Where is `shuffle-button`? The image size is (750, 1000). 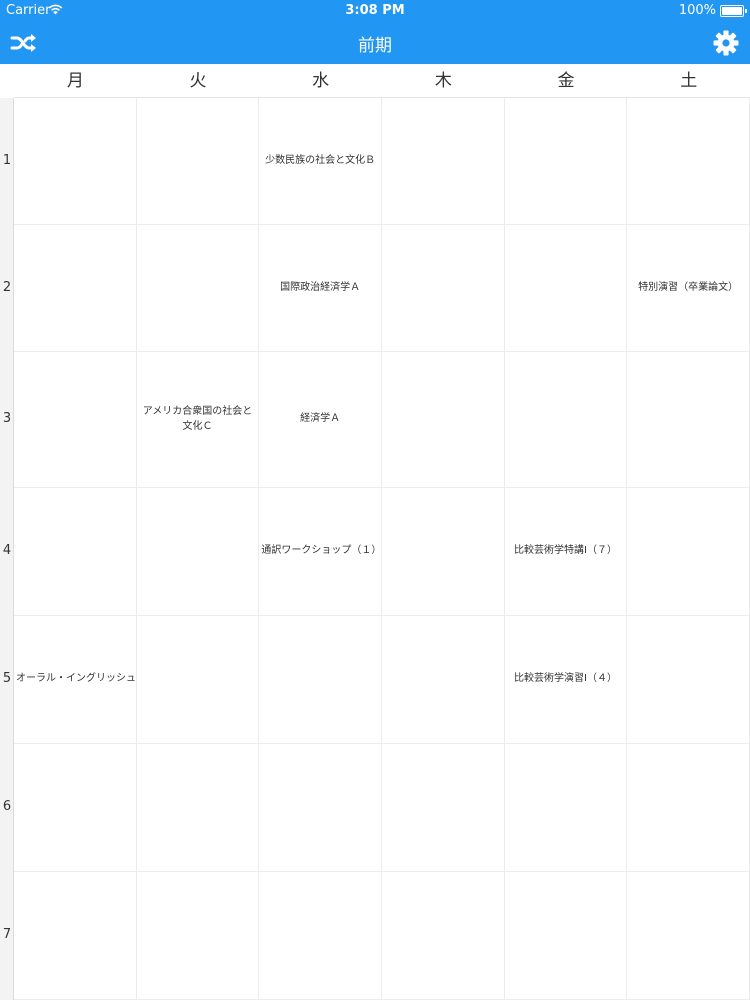 shuffle-button is located at coordinates (24, 43).